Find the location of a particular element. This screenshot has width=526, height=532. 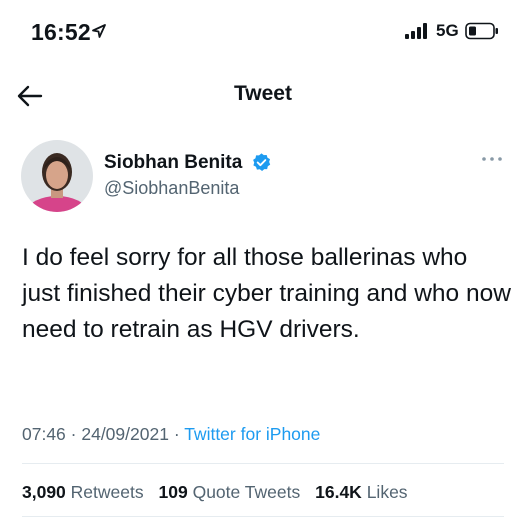

signal-icon is located at coordinates (416, 31).